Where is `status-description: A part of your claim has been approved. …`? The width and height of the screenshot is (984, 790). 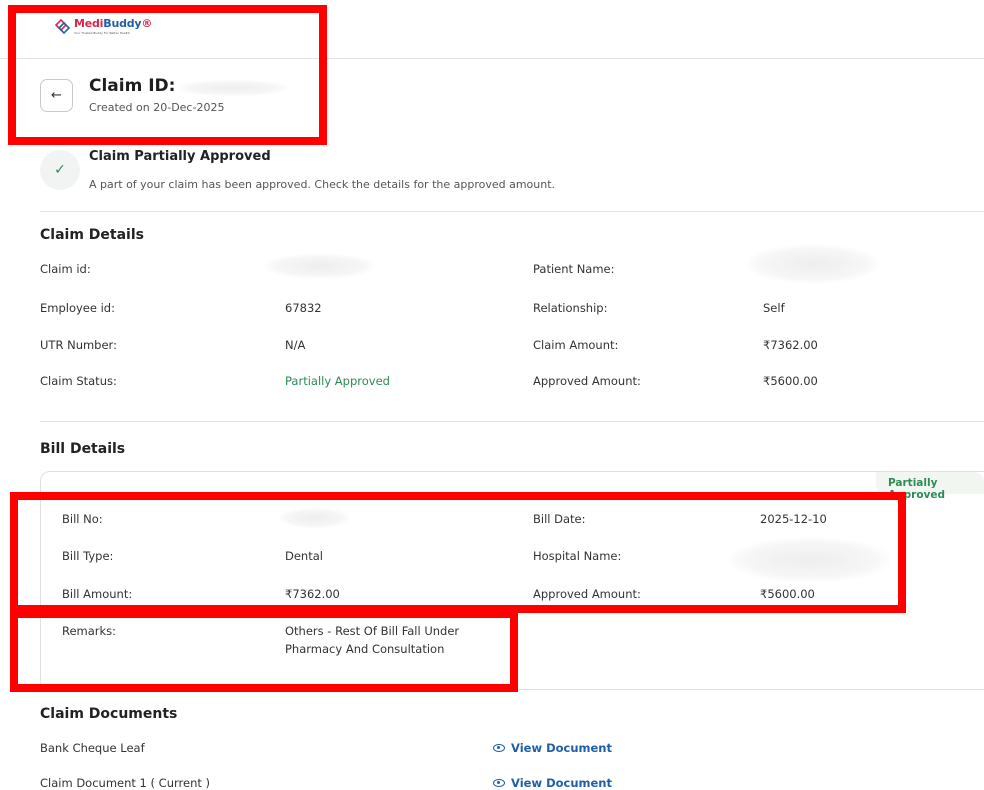 status-description: A part of your claim has been approved. … is located at coordinates (322, 184).